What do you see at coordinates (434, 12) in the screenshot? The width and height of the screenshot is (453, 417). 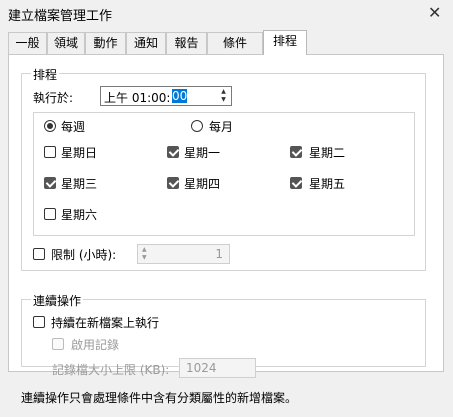 I see `close-icon: ✕` at bounding box center [434, 12].